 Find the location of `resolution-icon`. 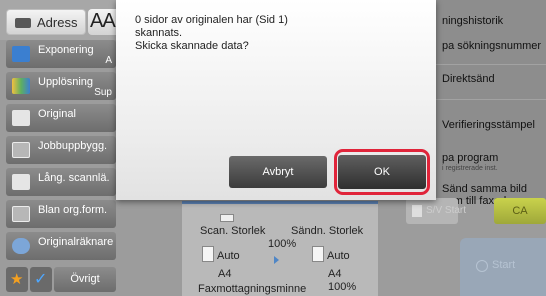

resolution-icon is located at coordinates (21, 86).